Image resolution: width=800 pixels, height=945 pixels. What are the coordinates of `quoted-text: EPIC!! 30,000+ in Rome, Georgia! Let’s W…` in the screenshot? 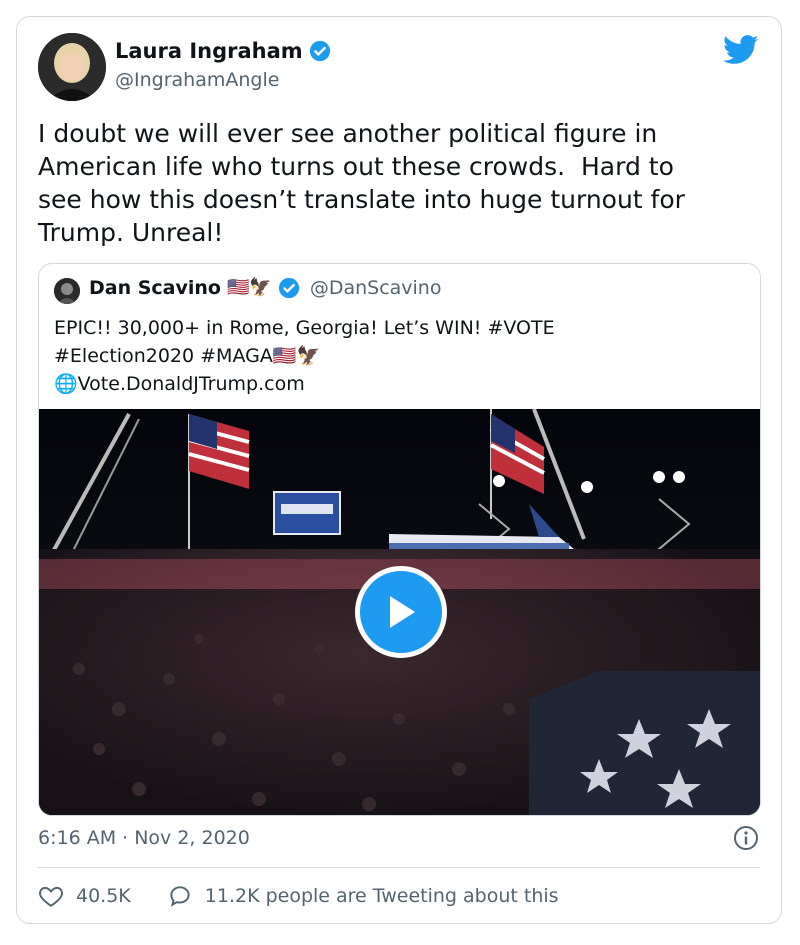 It's located at (304, 356).